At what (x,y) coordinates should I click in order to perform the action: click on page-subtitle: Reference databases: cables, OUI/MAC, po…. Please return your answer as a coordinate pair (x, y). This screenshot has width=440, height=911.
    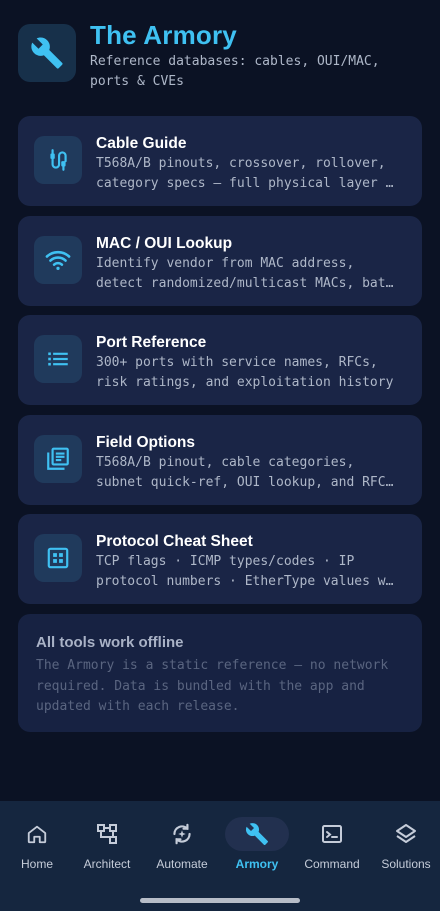
    Looking at the image, I should click on (235, 71).